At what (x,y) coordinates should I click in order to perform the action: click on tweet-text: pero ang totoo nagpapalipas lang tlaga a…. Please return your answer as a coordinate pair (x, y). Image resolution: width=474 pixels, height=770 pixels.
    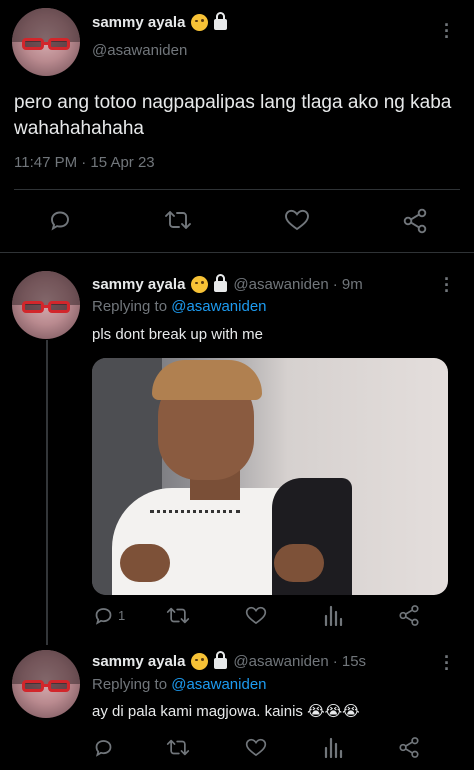
    Looking at the image, I should click on (233, 115).